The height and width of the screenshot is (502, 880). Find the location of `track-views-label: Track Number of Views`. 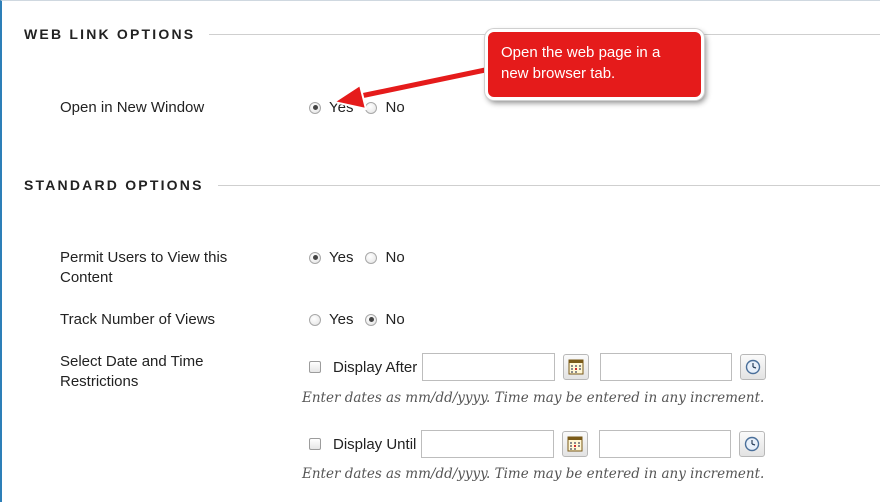

track-views-label: Track Number of Views is located at coordinates (138, 319).